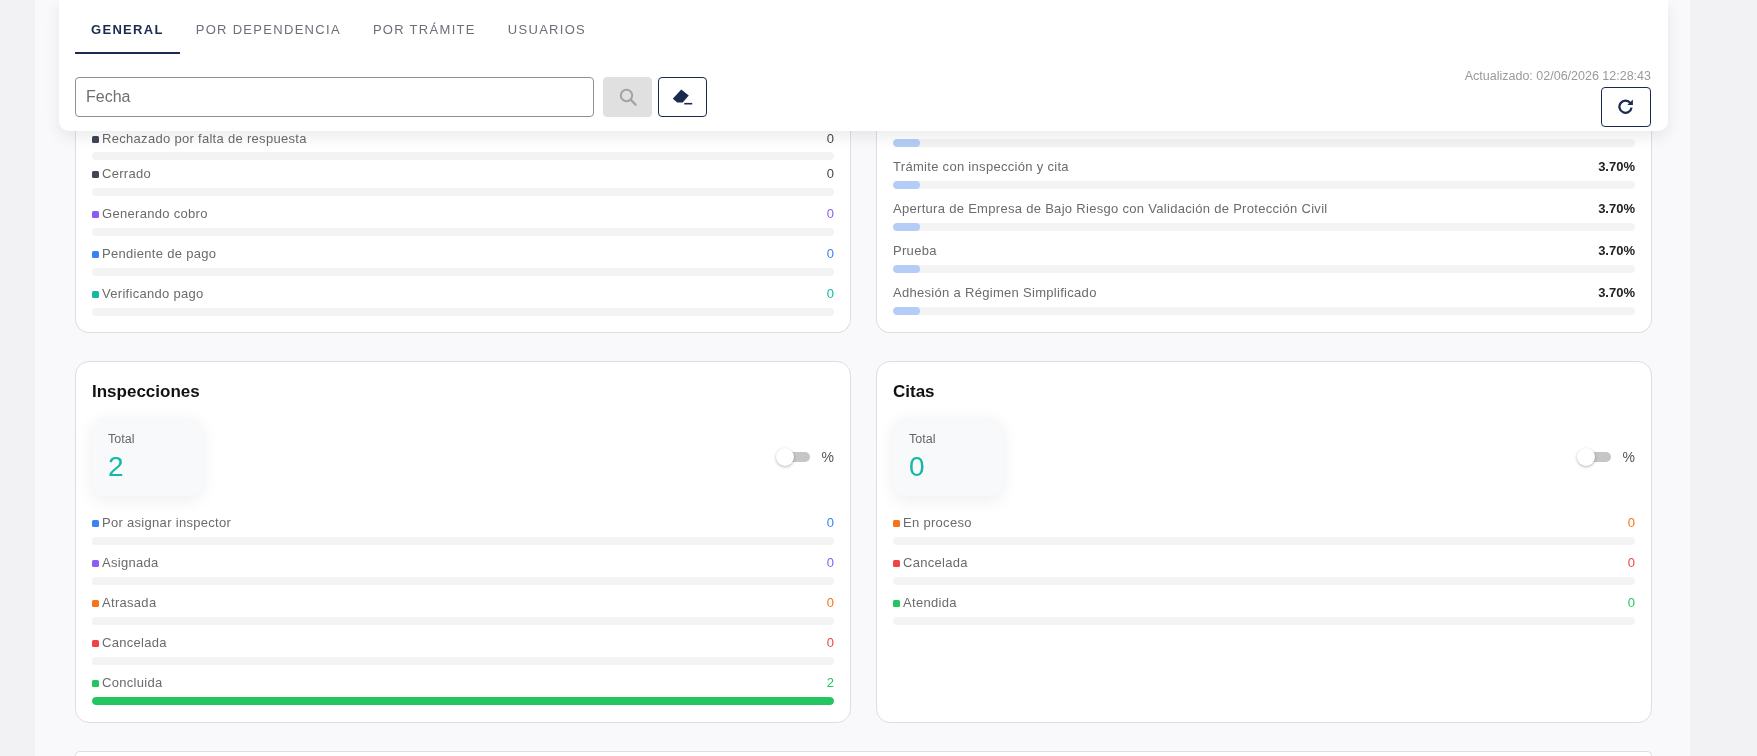 This screenshot has height=756, width=1757. Describe the element at coordinates (917, 467) in the screenshot. I see `total-count: 0` at that location.